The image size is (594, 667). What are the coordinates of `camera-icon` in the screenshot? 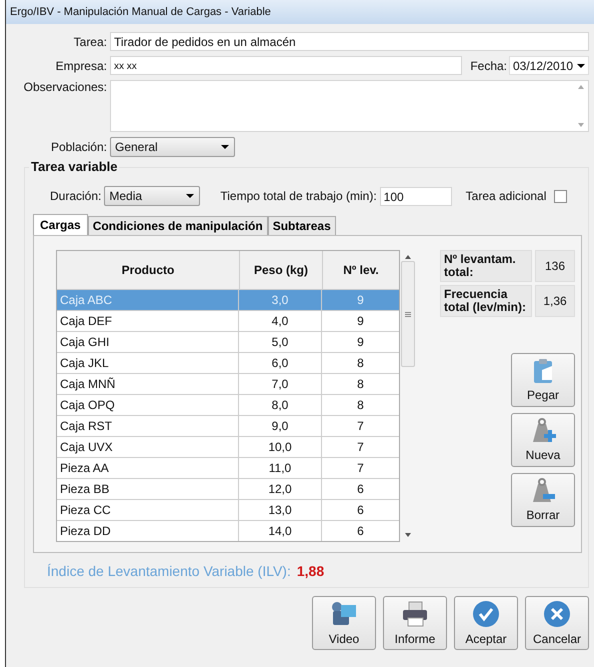 It's located at (344, 614).